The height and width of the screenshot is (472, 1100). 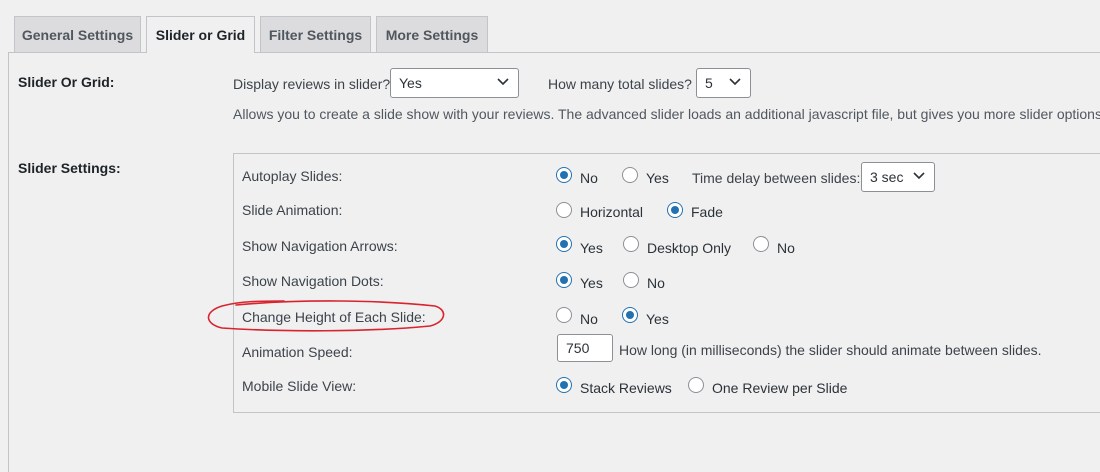 I want to click on autoplay-no-radio, so click(x=564, y=175).